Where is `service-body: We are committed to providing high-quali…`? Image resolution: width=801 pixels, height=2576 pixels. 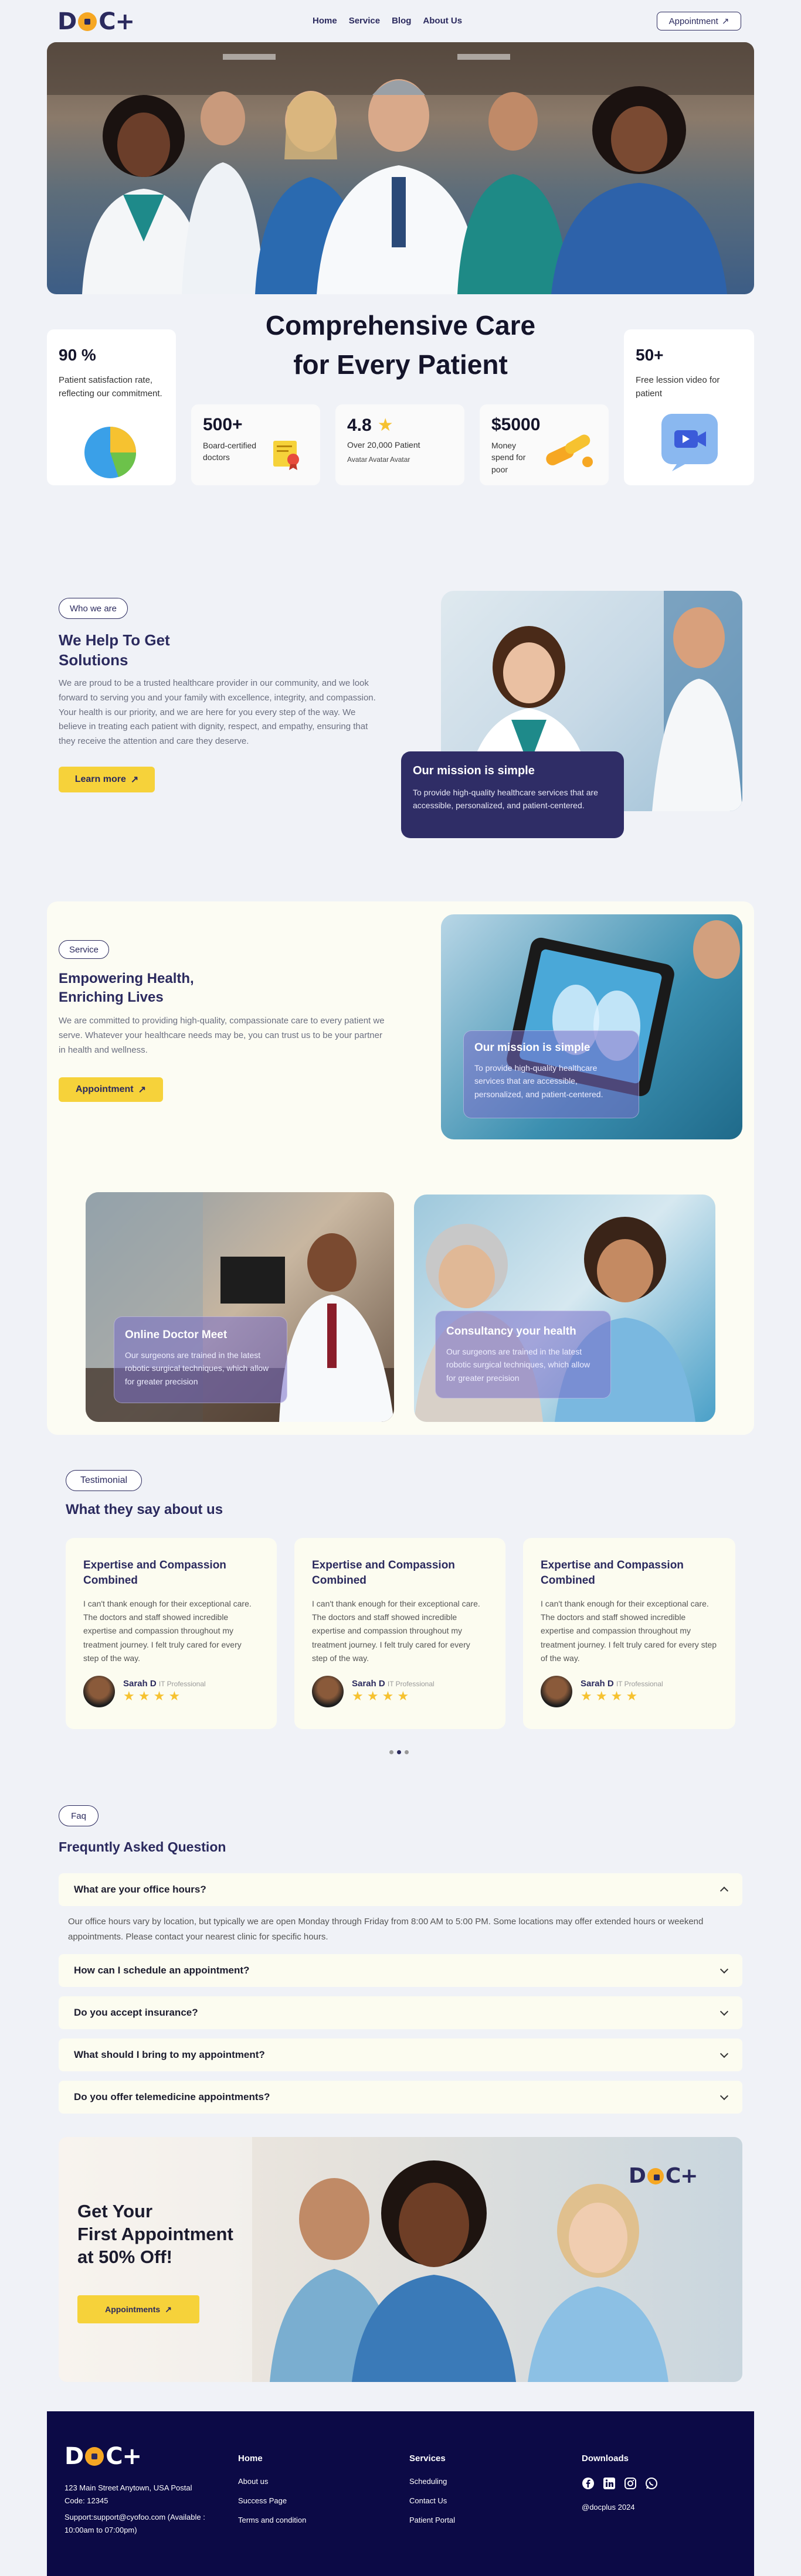
service-body: We are committed to providing high-quali… is located at coordinates (222, 1035).